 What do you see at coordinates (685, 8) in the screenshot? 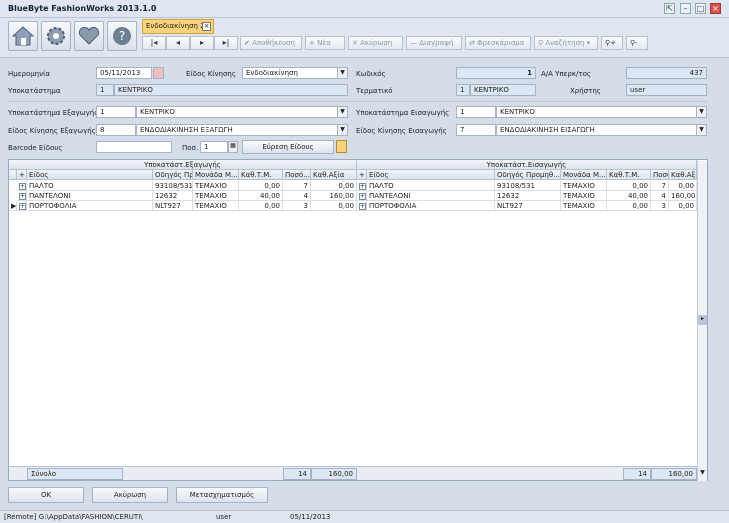
I see `minimize-icon: –` at bounding box center [685, 8].